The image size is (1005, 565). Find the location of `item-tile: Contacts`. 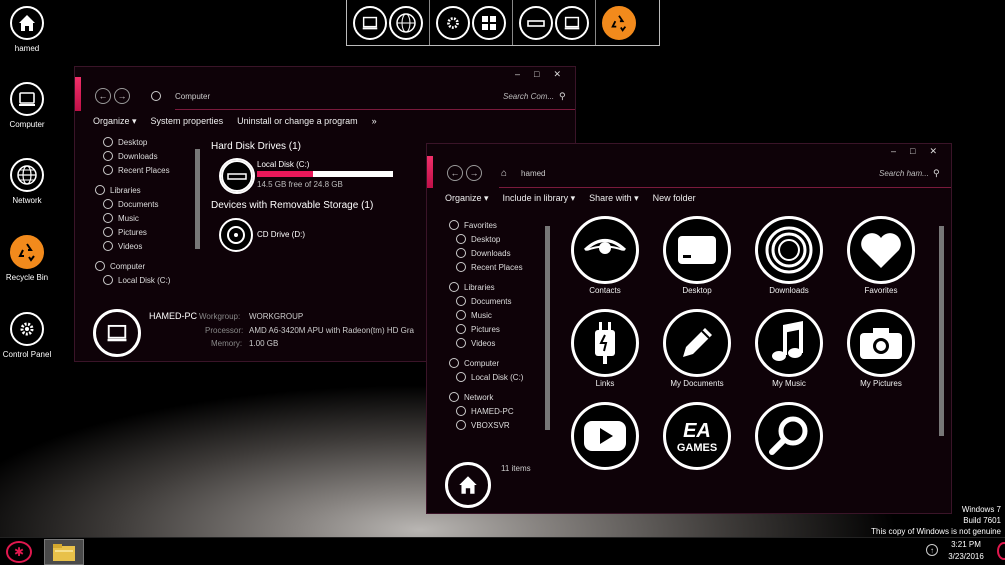

item-tile: Contacts is located at coordinates (605, 255).